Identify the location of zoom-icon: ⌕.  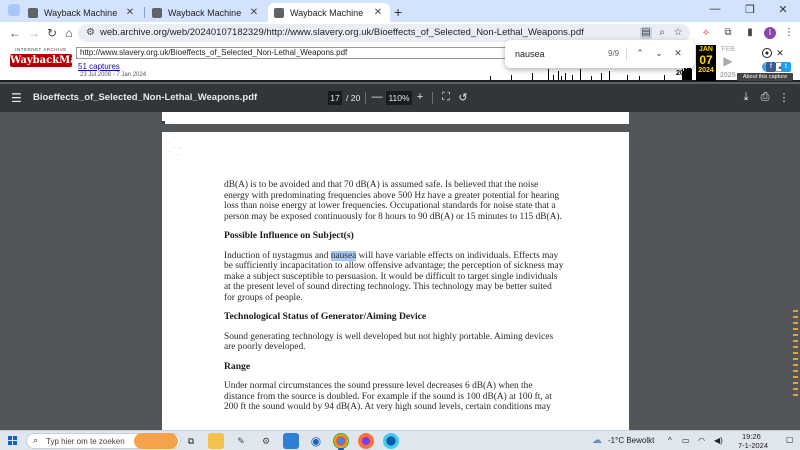
(662, 33).